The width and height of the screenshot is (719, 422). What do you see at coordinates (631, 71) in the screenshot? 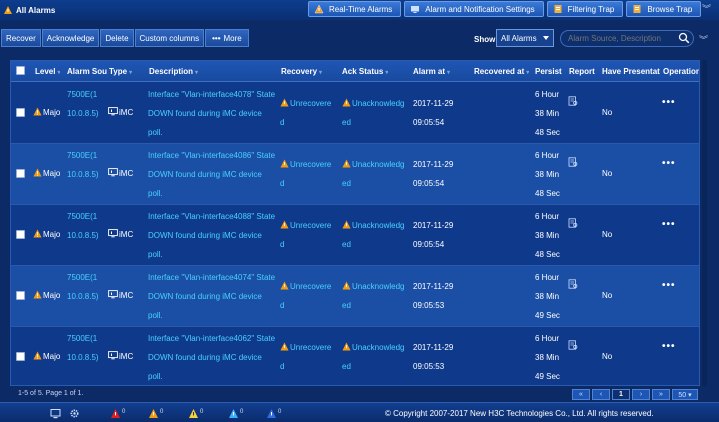
I see `col-have-presentation: Have Presentat` at bounding box center [631, 71].